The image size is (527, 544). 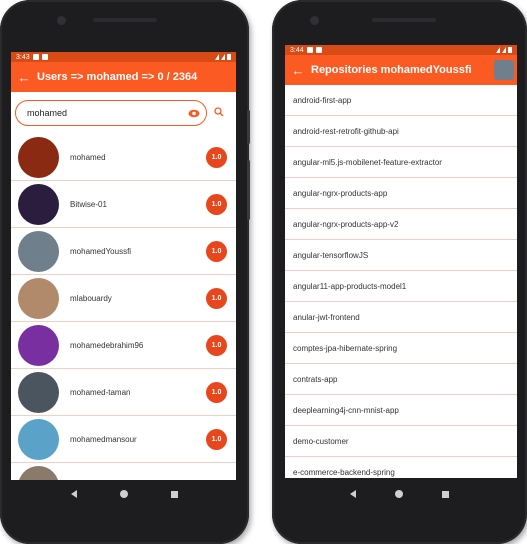 I want to click on user-login: Bitwise-01, so click(x=88, y=204).